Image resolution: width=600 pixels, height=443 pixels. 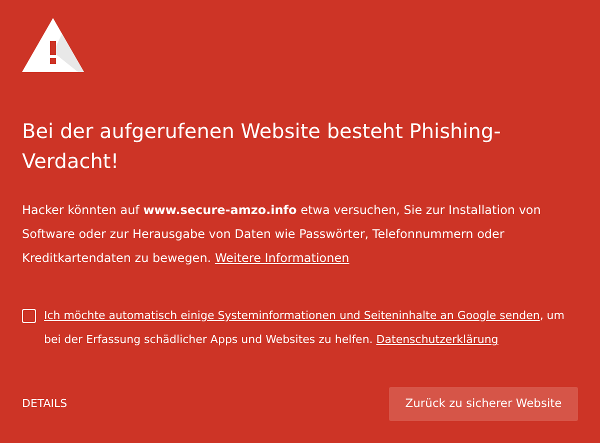 I want to click on warning-heading: Bei der aufgerufenen Website besteht Phishing-Verdacht!, so click(x=262, y=146).